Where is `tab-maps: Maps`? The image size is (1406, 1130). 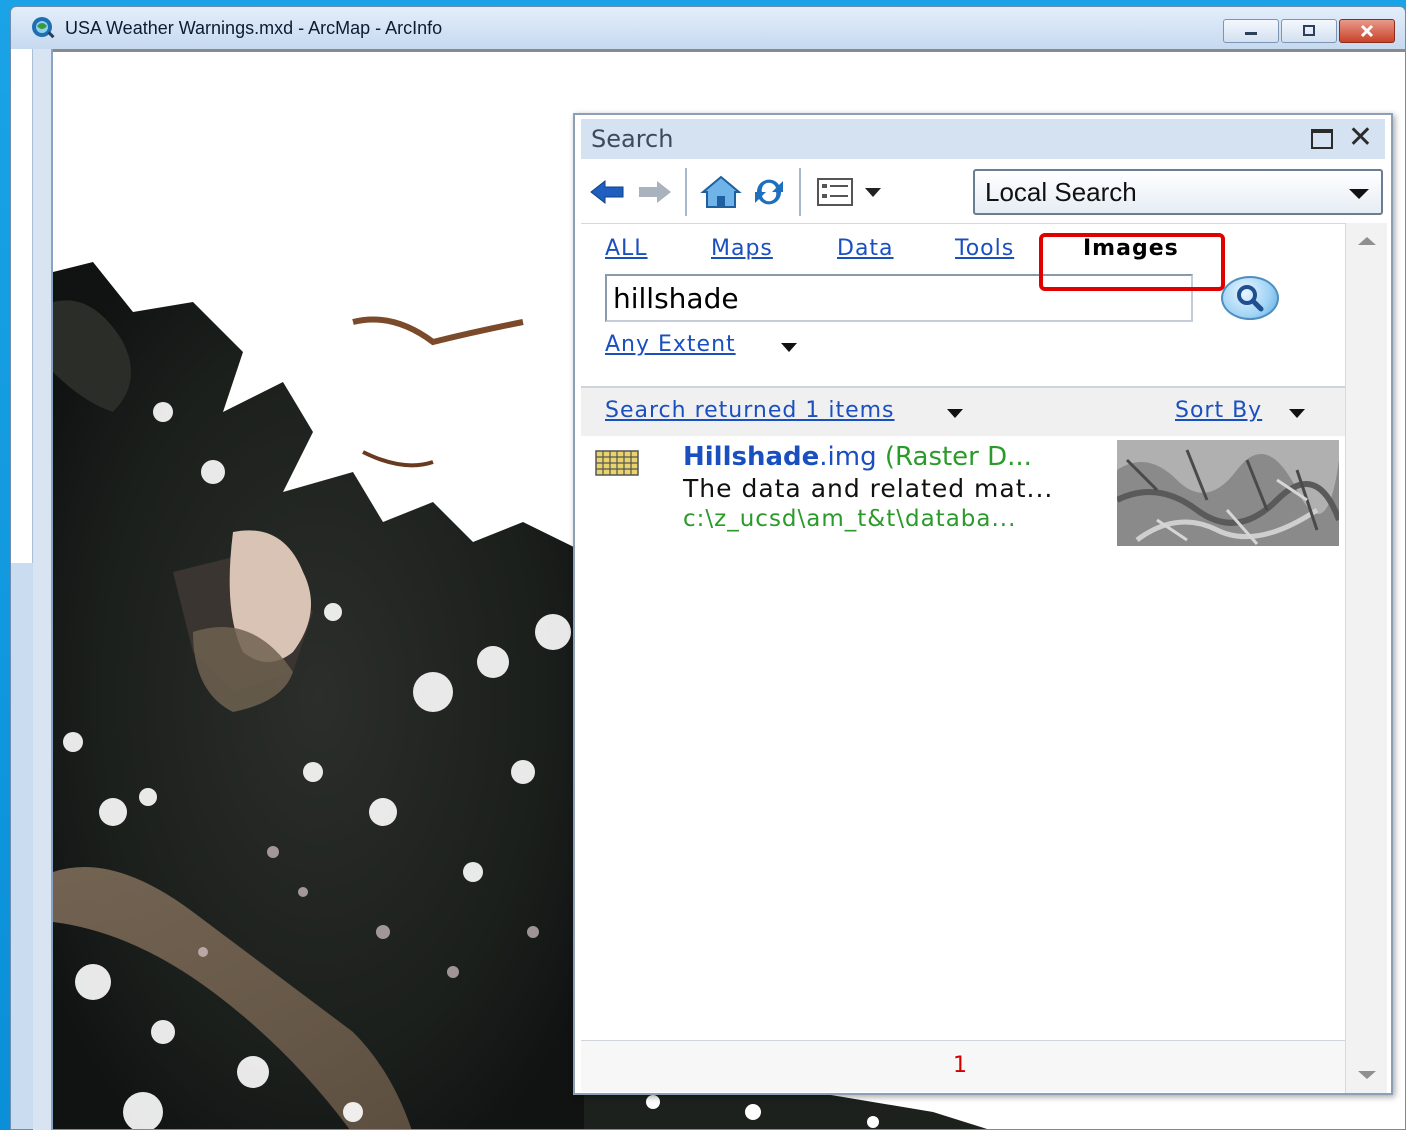 tab-maps: Maps is located at coordinates (742, 248).